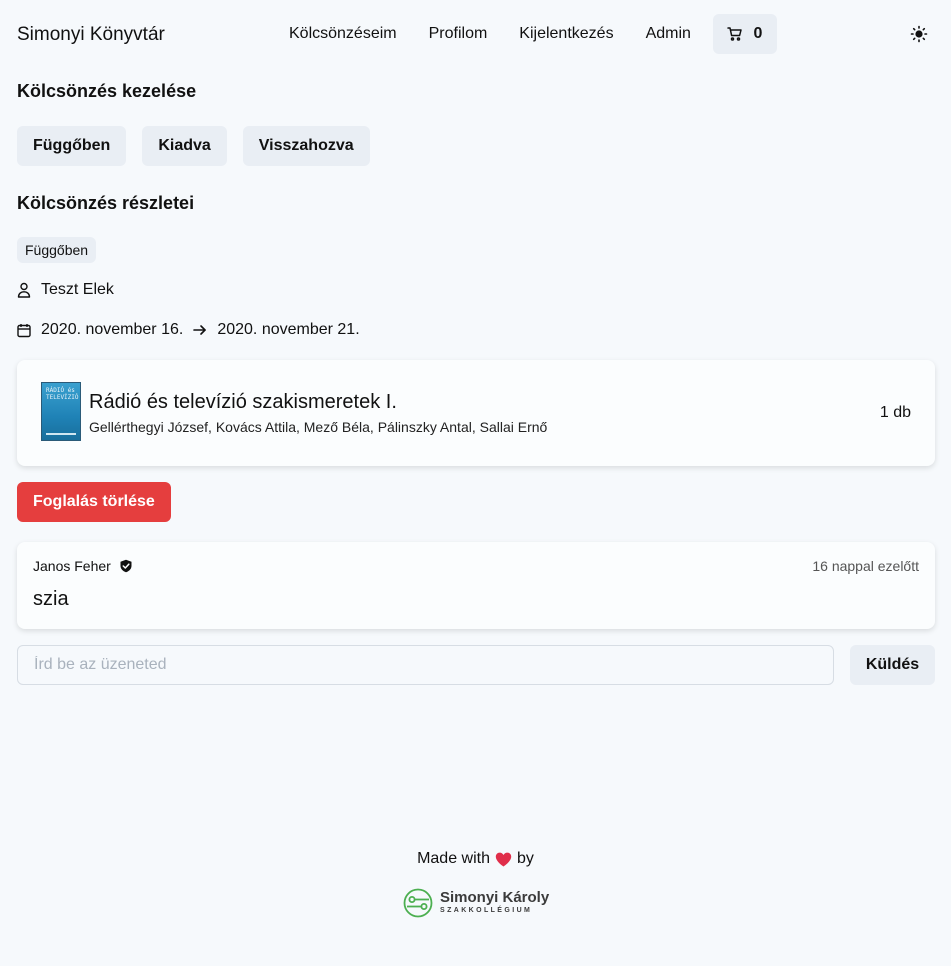 The width and height of the screenshot is (951, 966). I want to click on made-with-text: Made with by, so click(475, 859).